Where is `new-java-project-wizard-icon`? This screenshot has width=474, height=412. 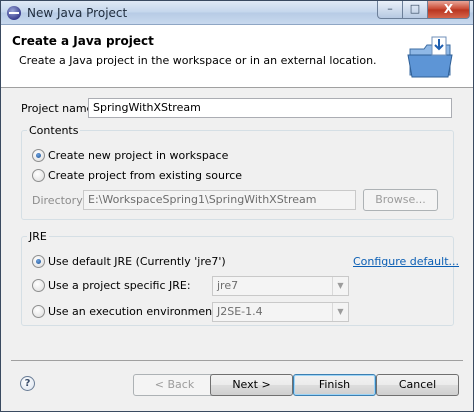
new-java-project-wizard-icon is located at coordinates (430, 57).